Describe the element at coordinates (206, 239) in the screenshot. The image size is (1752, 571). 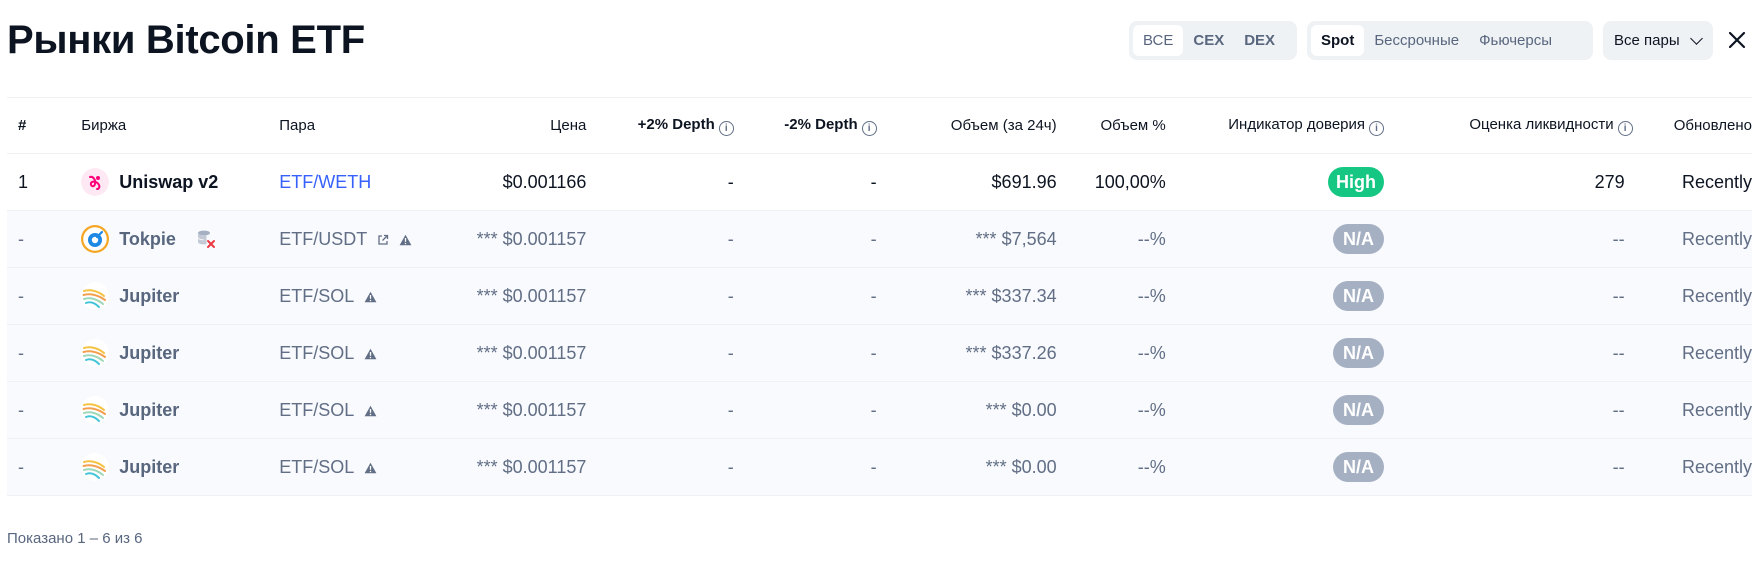
I see `database-error-icon` at that location.